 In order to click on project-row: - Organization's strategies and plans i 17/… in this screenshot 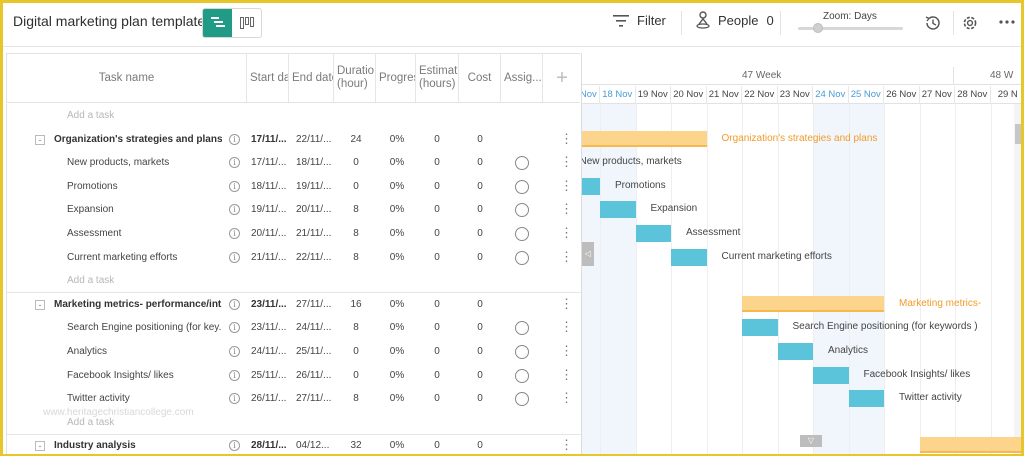, I will do `click(294, 140)`.